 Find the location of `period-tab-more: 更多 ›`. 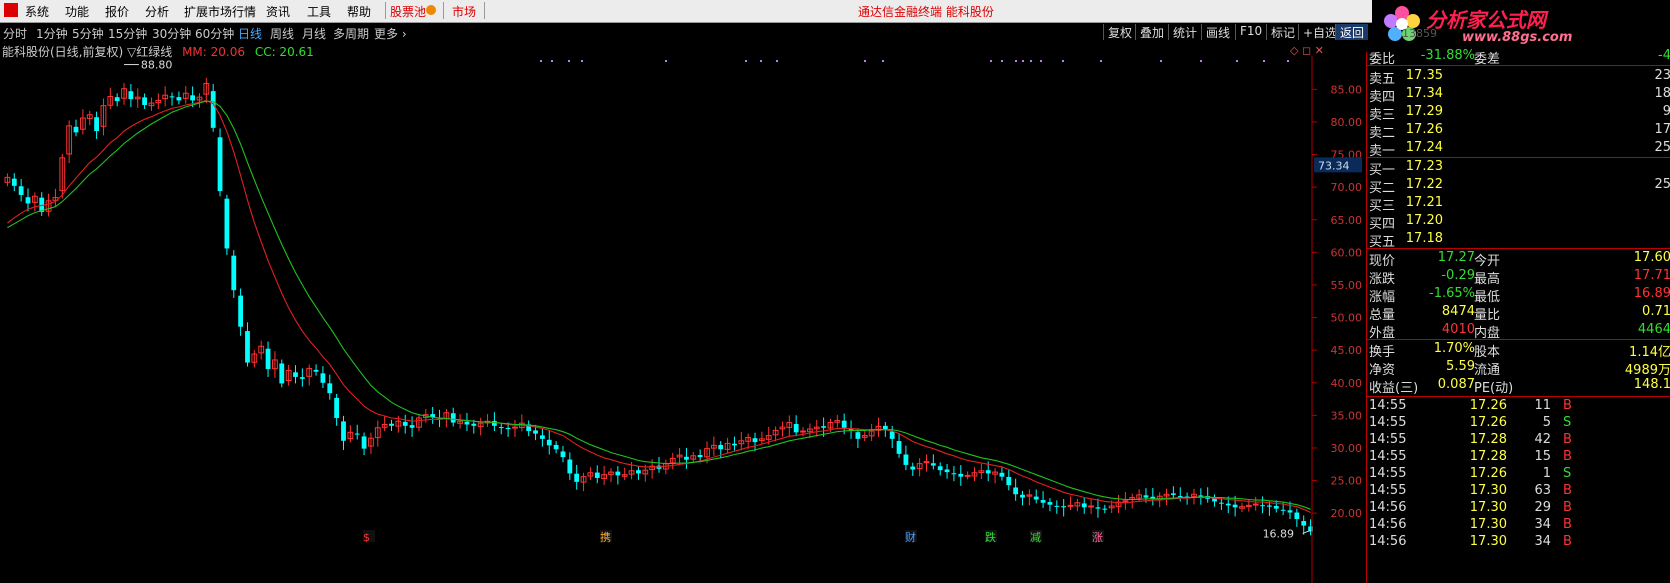

period-tab-more: 更多 › is located at coordinates (390, 33).